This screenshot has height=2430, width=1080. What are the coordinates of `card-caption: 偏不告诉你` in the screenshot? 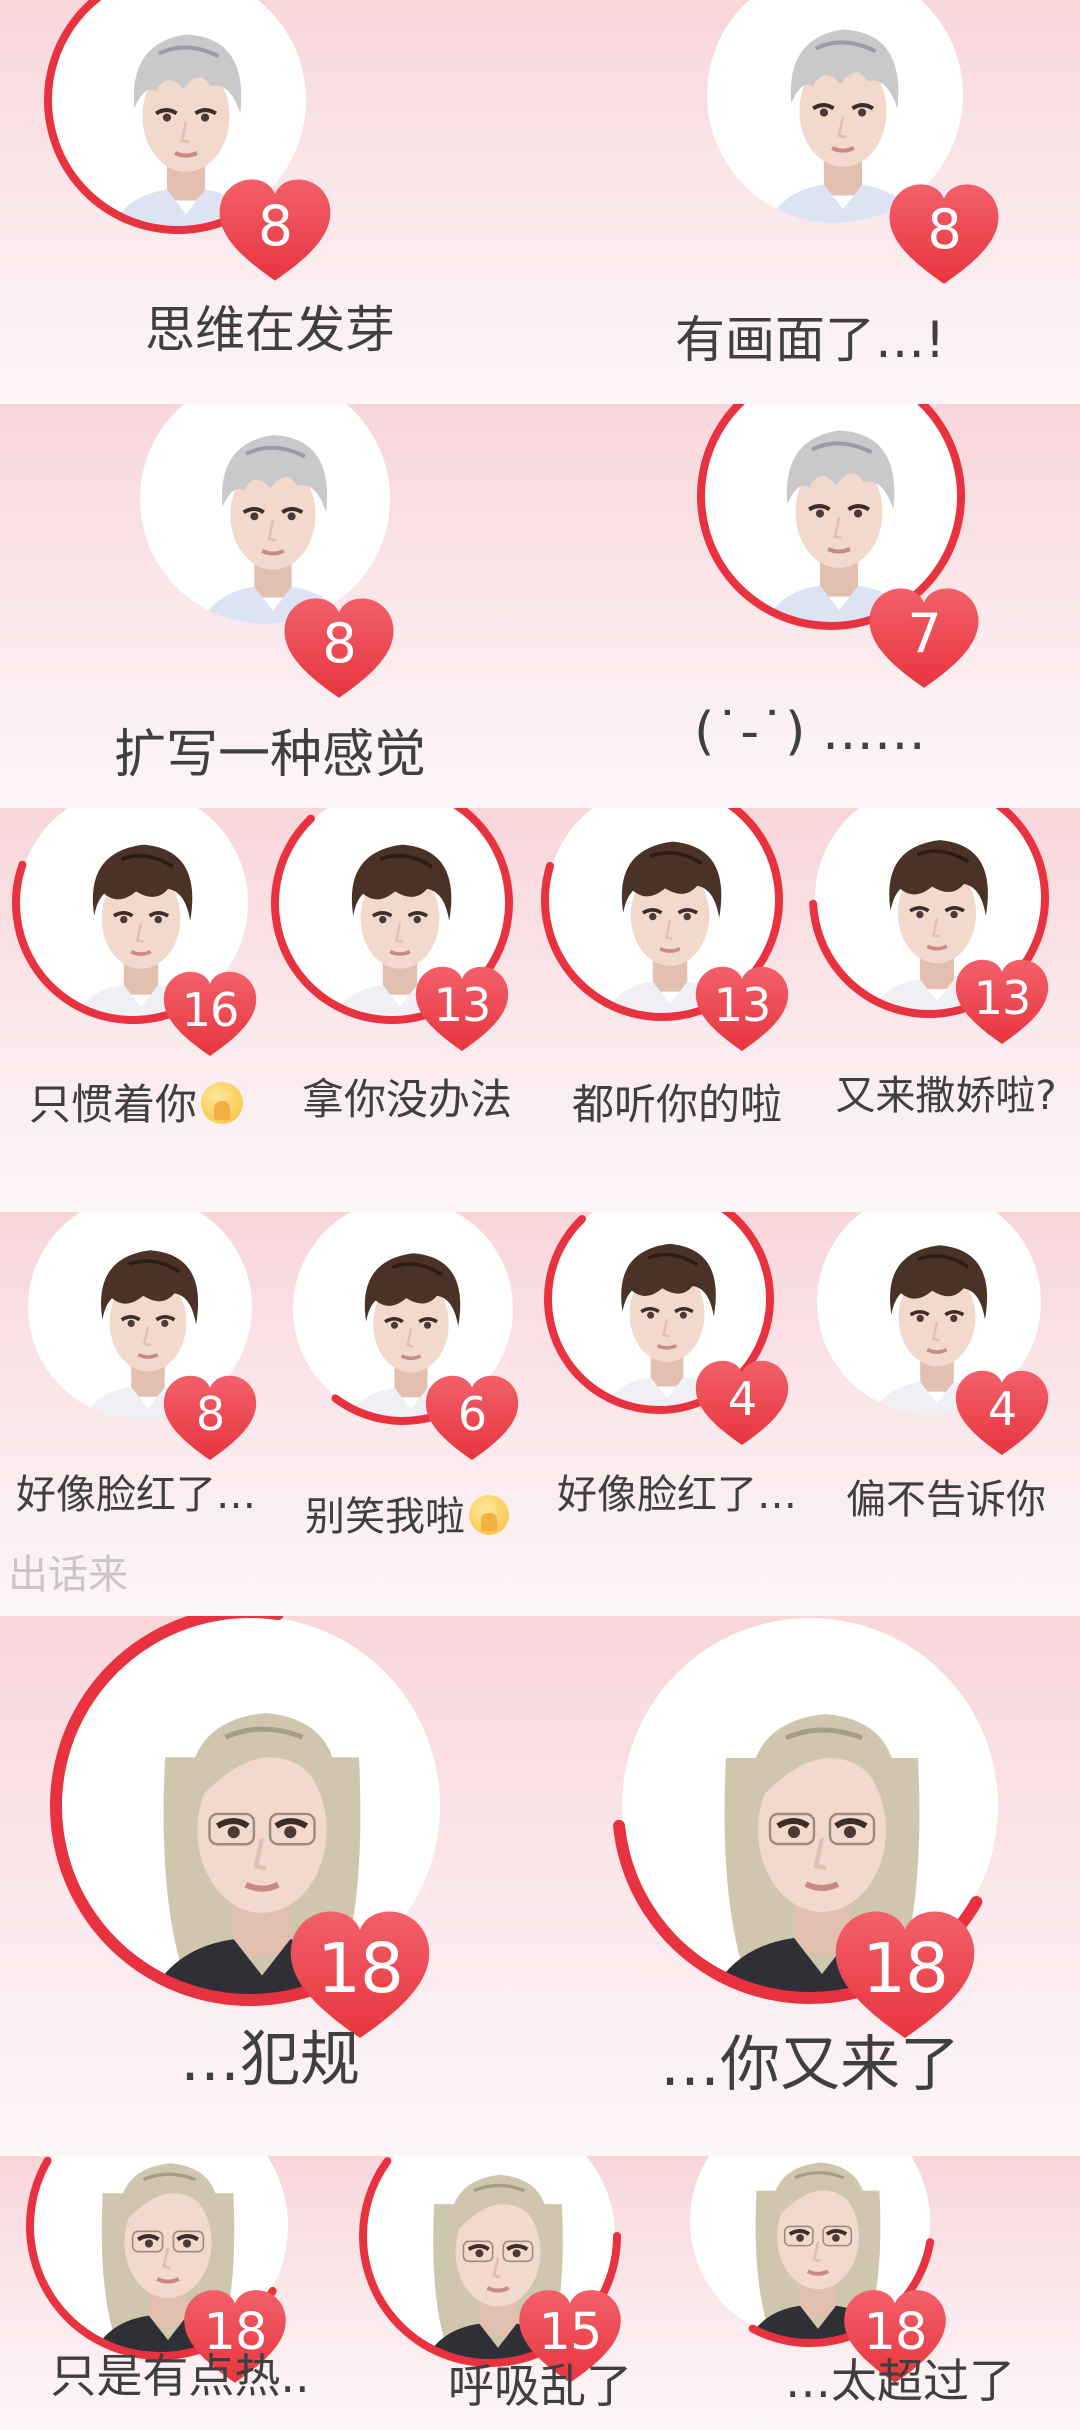 It's located at (946, 1496).